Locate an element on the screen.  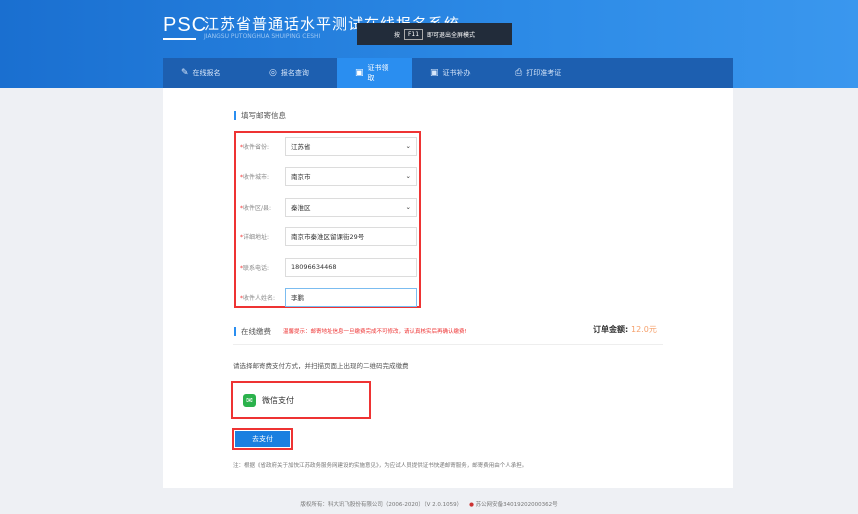
pay-button: 去支付 is located at coordinates (262, 439).